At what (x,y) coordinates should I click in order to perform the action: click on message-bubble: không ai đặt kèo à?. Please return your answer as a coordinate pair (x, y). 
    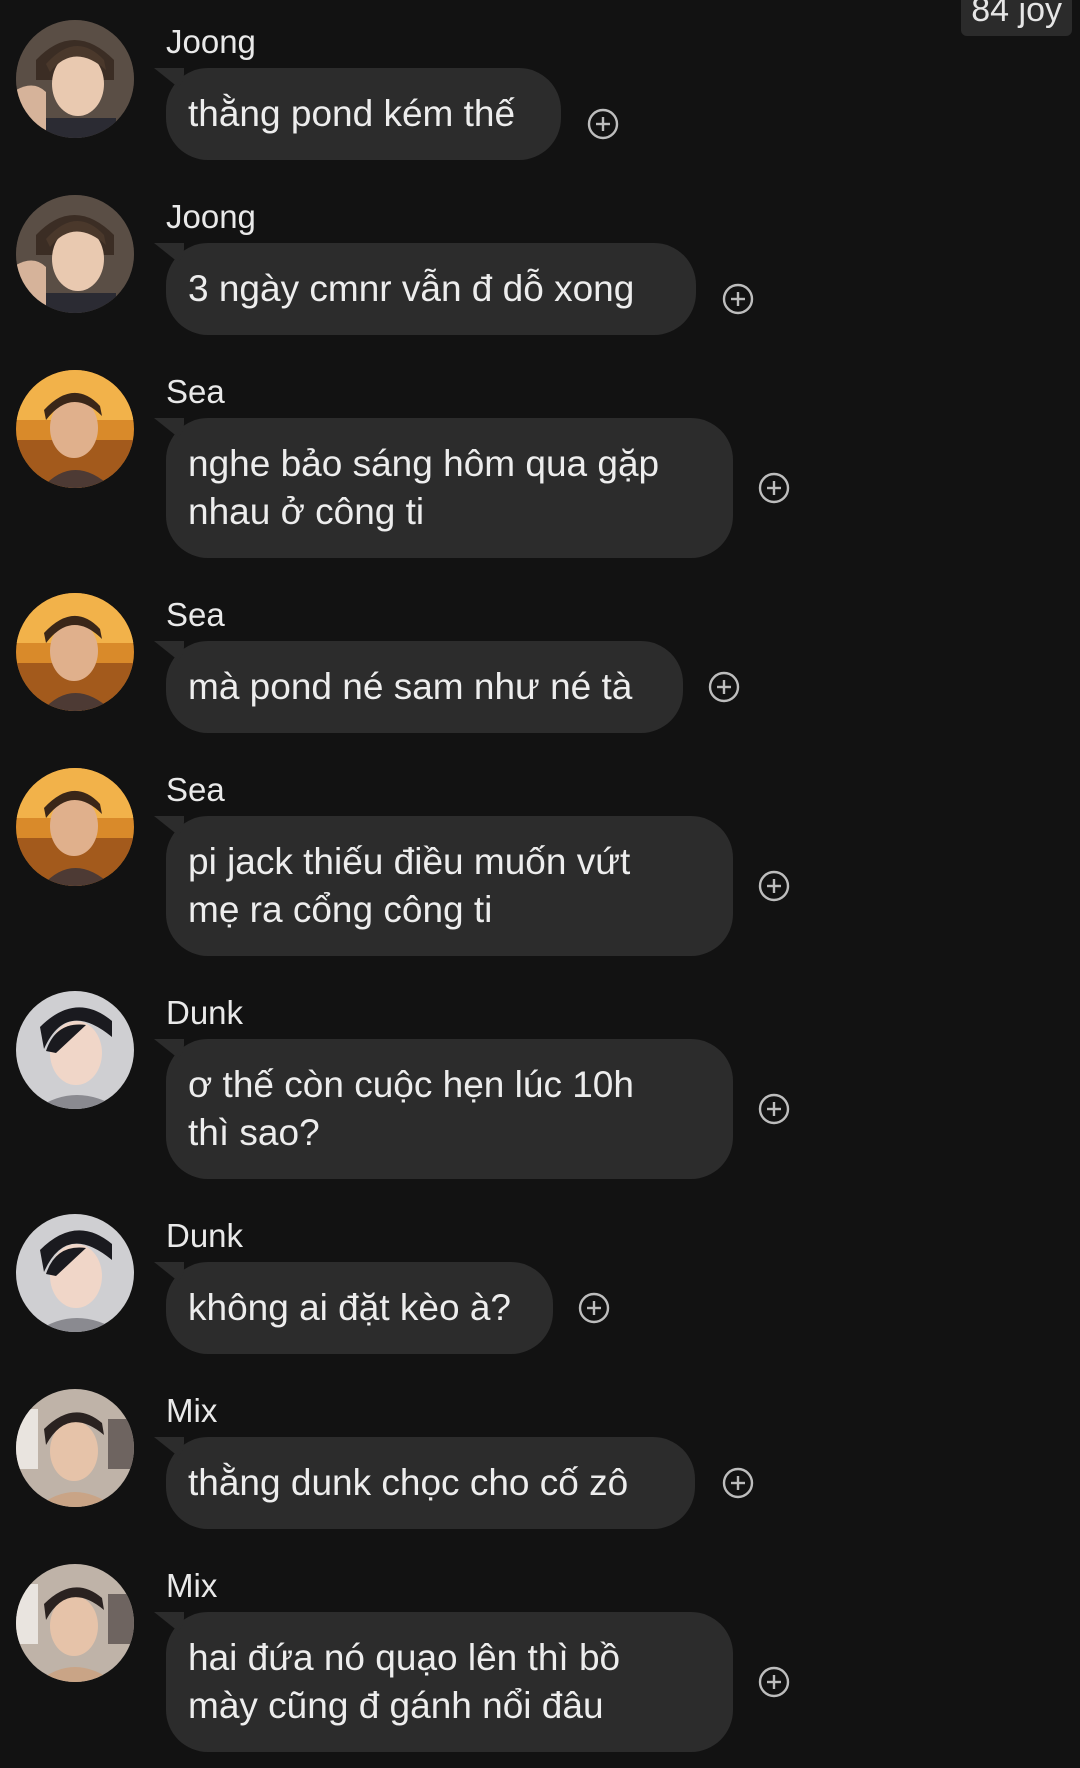
    Looking at the image, I should click on (359, 1308).